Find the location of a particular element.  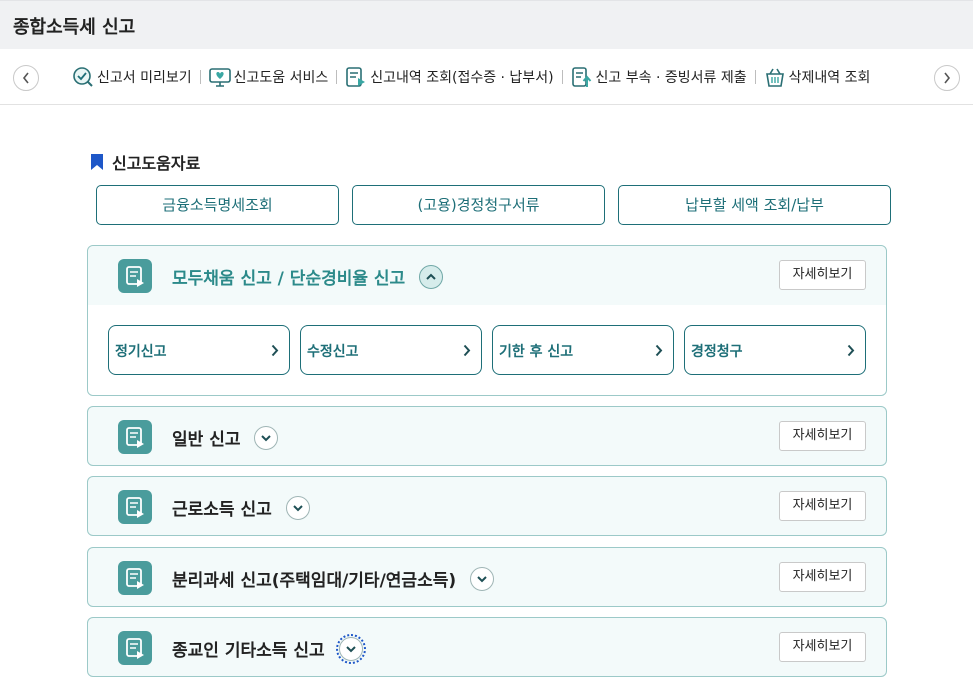

collapse-toggle-button is located at coordinates (431, 277).